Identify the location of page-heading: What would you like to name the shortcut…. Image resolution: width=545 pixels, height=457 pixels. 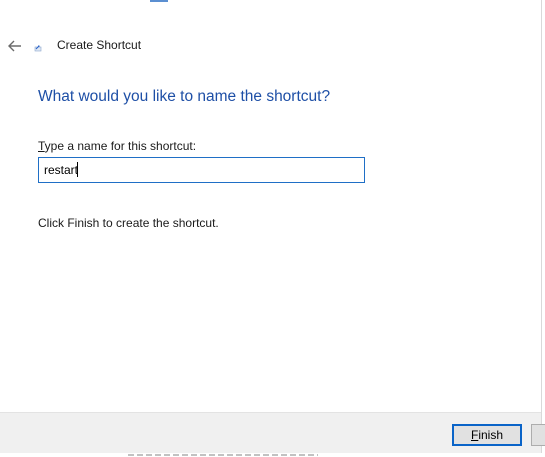
(184, 96).